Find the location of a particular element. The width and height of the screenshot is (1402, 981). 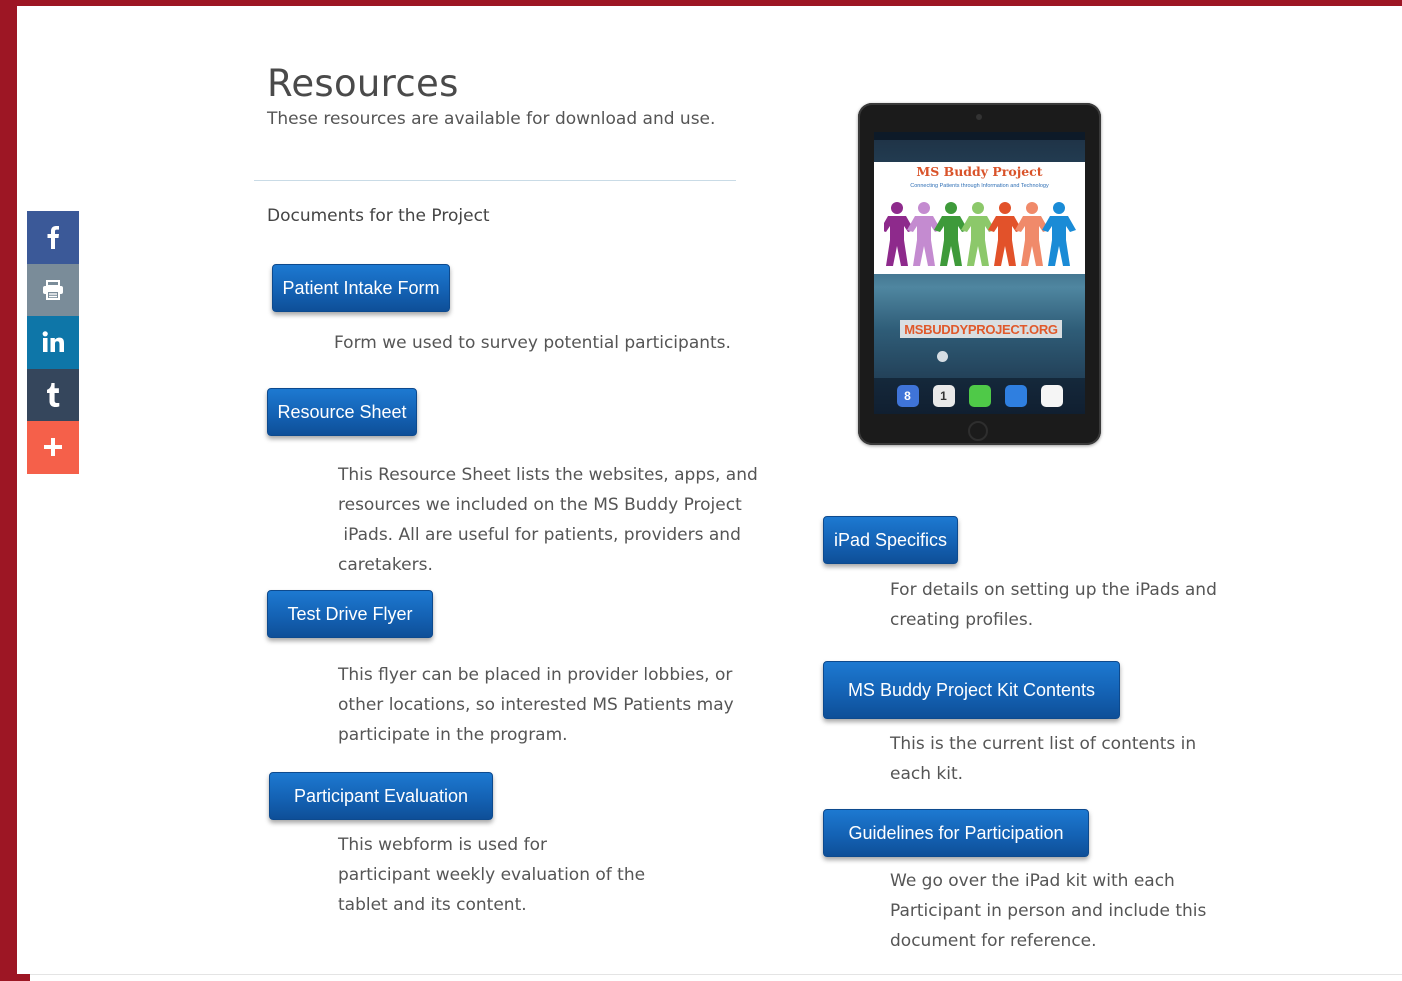

patient-intake-form-button: Patient Intake Form is located at coordinates (361, 288).